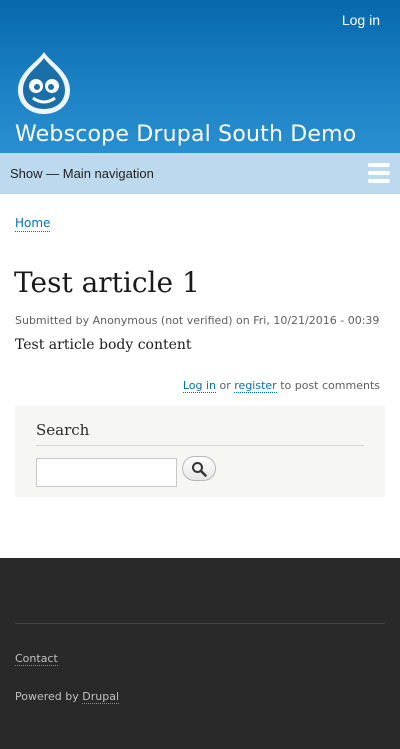 The width and height of the screenshot is (400, 749). I want to click on footer-divider, so click(200, 623).